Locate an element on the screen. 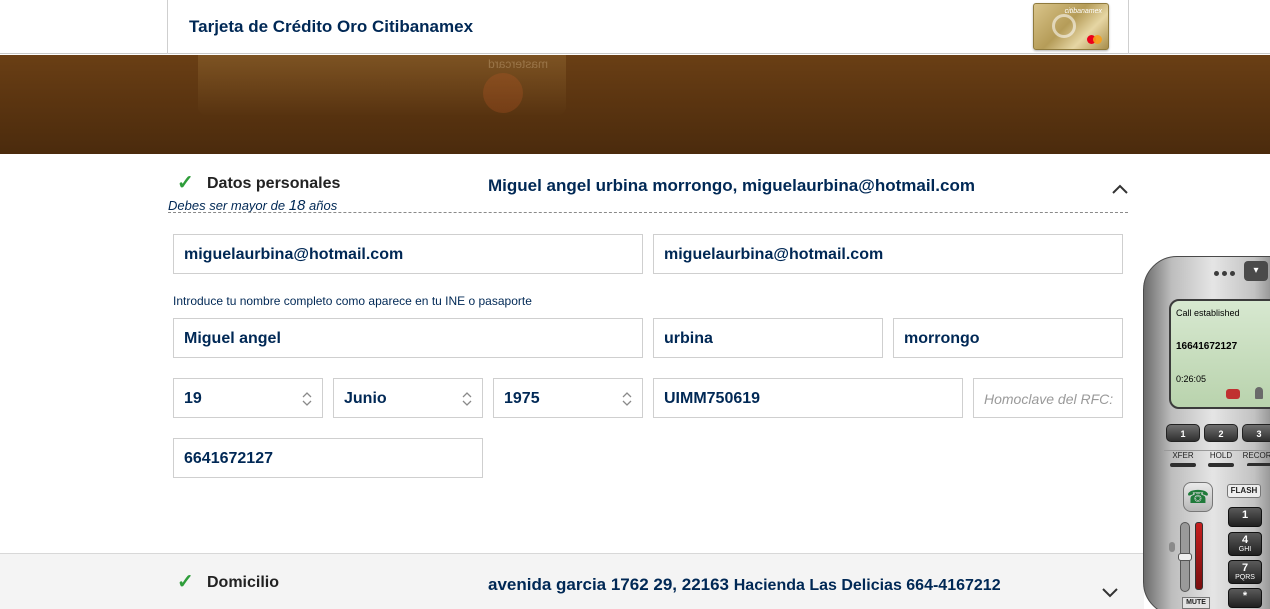  birth-year-value: 1975 is located at coordinates (522, 398).